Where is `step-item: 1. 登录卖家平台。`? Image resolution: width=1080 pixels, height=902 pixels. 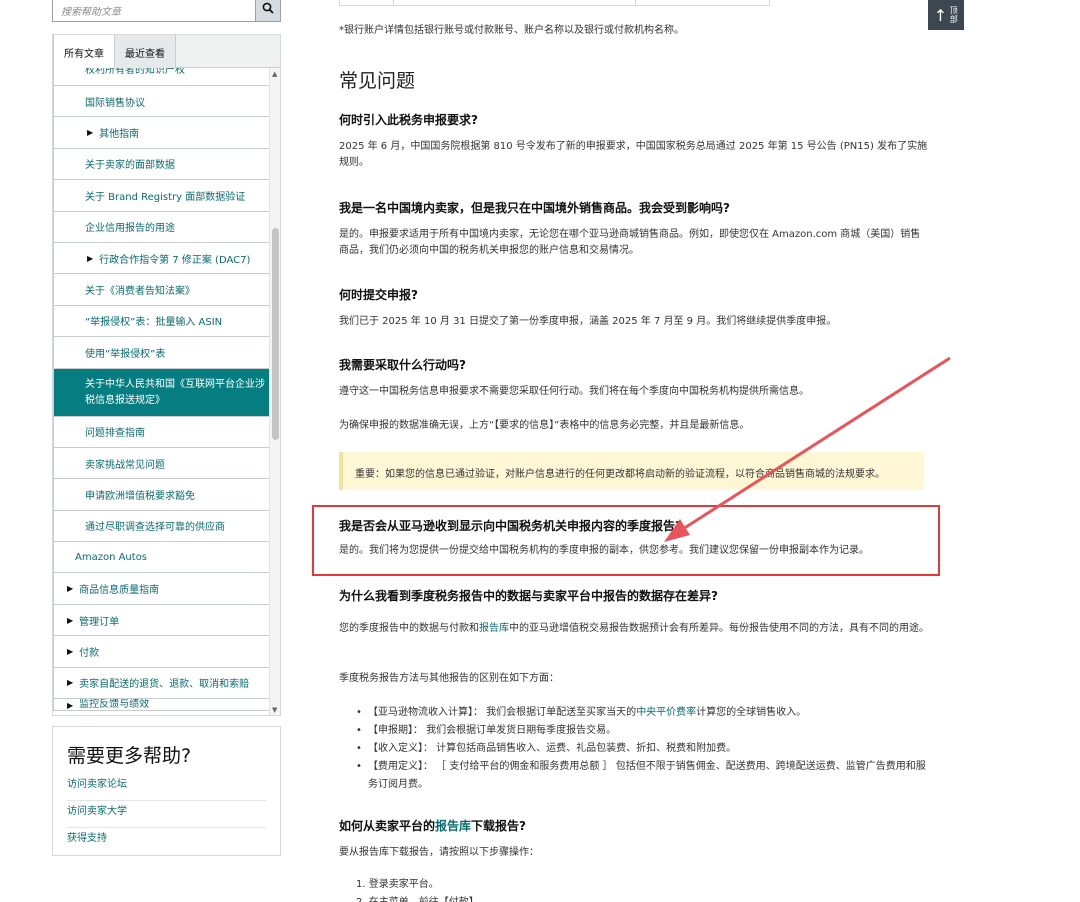 step-item: 1. 登录卖家平台。 is located at coordinates (397, 884).